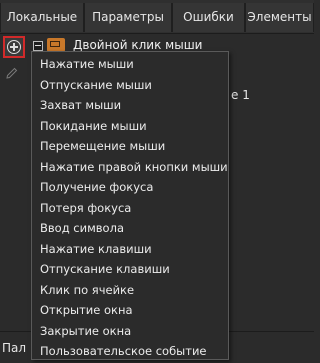 The width and height of the screenshot is (320, 363). I want to click on add-event-button, so click(14, 47).